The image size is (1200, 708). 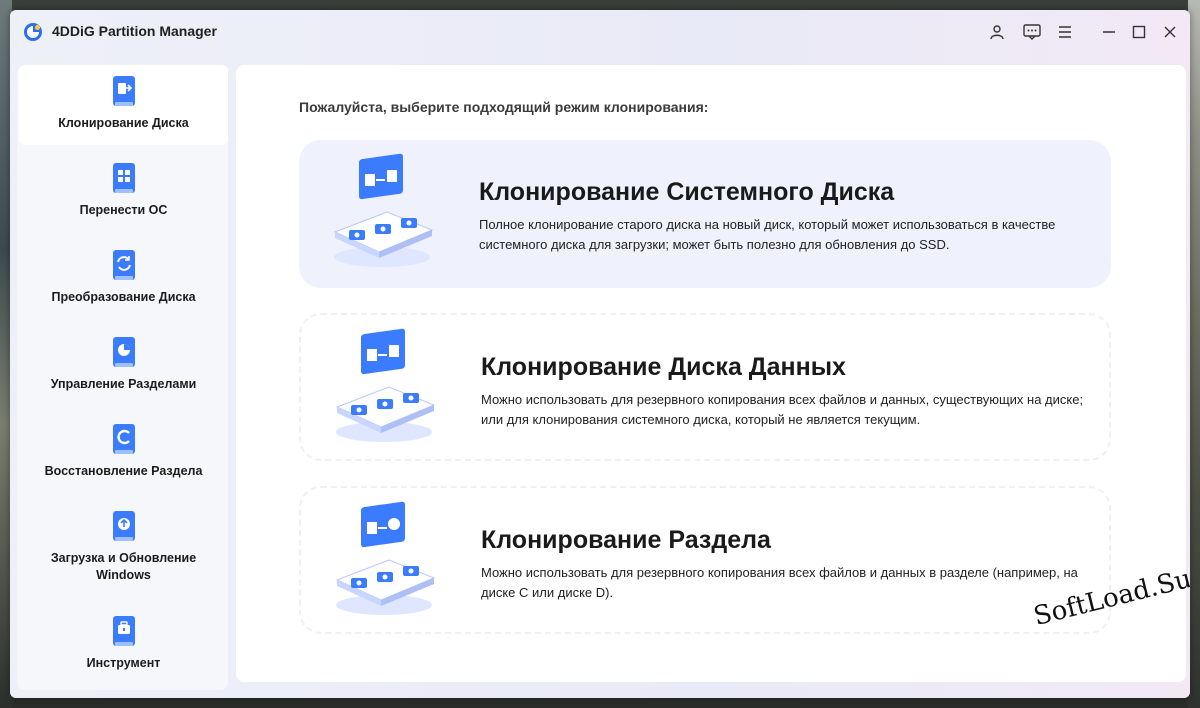 I want to click on app-title: 4DDiG Partition Manager, so click(x=134, y=31).